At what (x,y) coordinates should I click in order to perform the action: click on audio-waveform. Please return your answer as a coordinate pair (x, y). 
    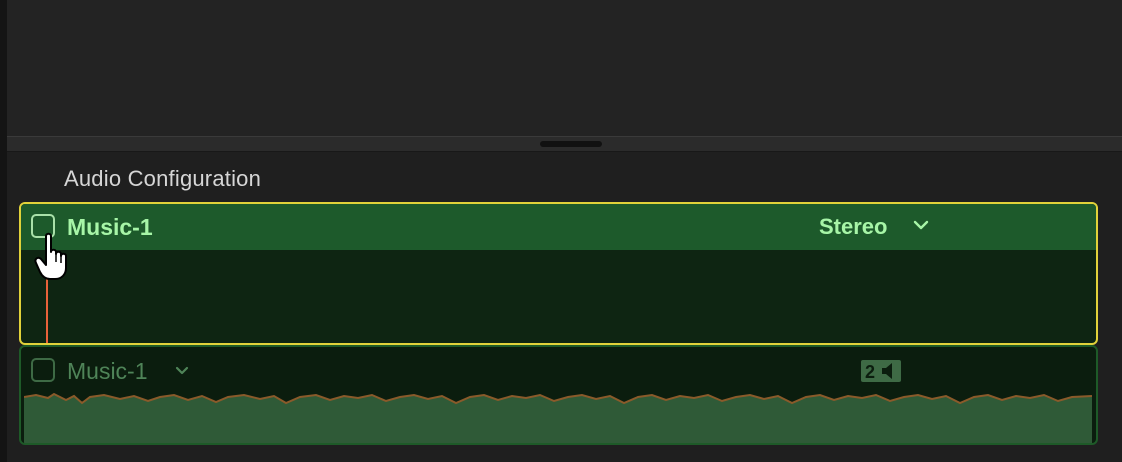
    Looking at the image, I should click on (558, 417).